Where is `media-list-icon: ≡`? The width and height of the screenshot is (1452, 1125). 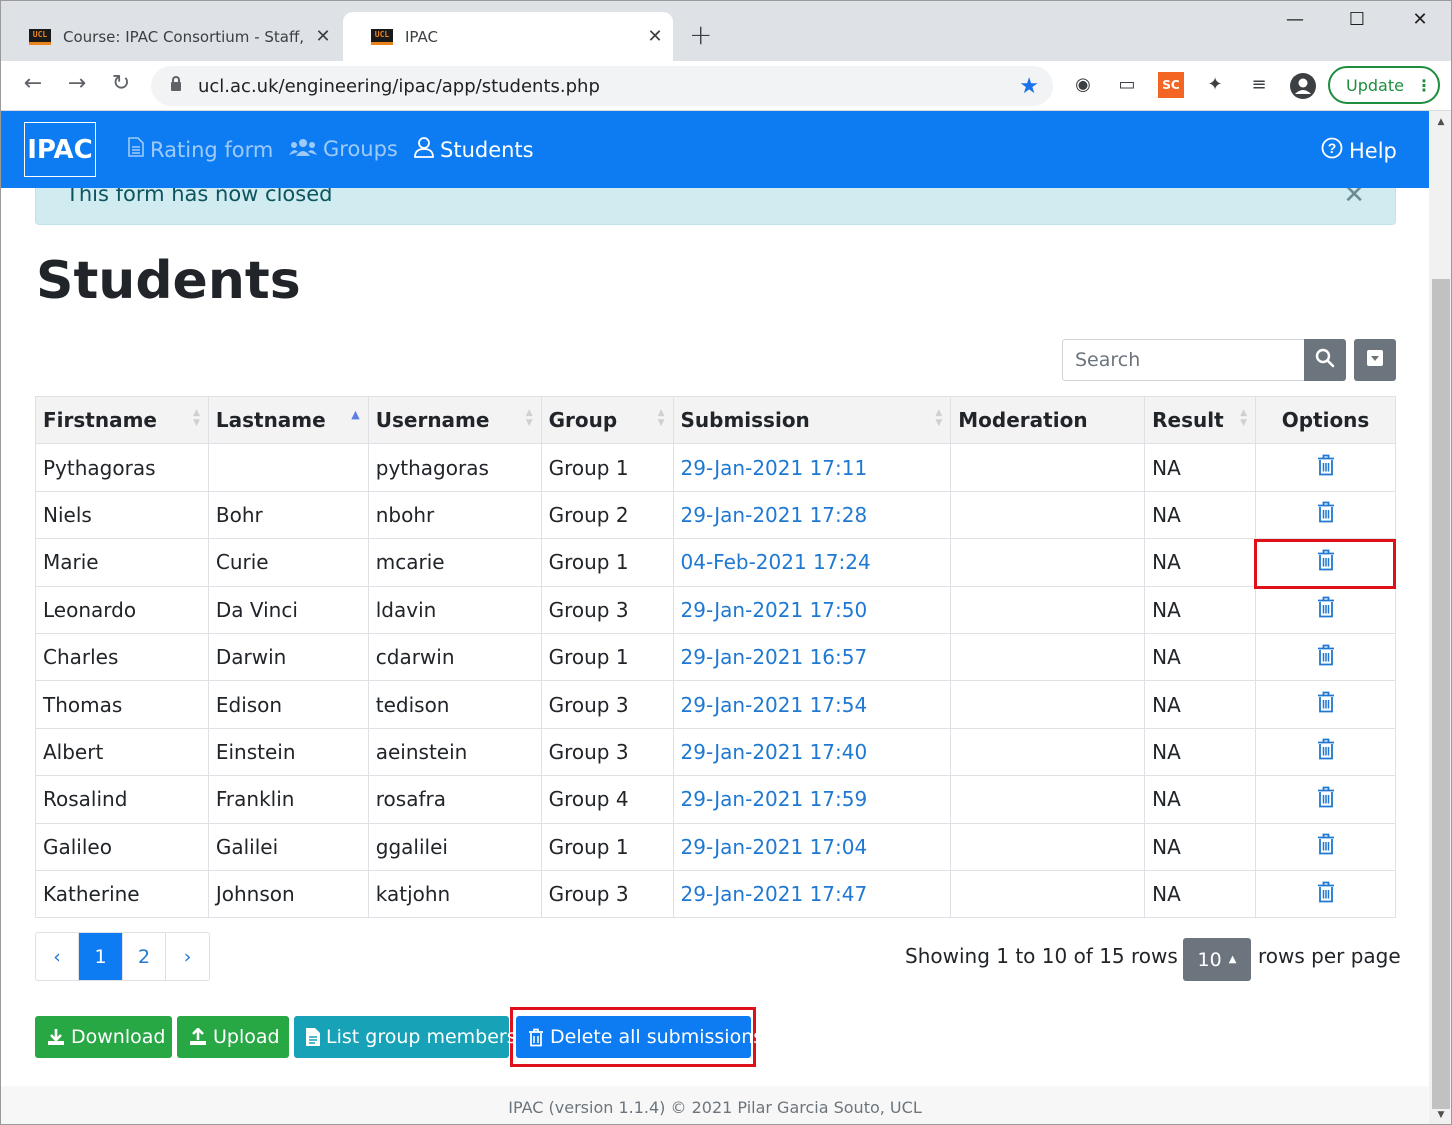
media-list-icon: ≡ is located at coordinates (1259, 85).